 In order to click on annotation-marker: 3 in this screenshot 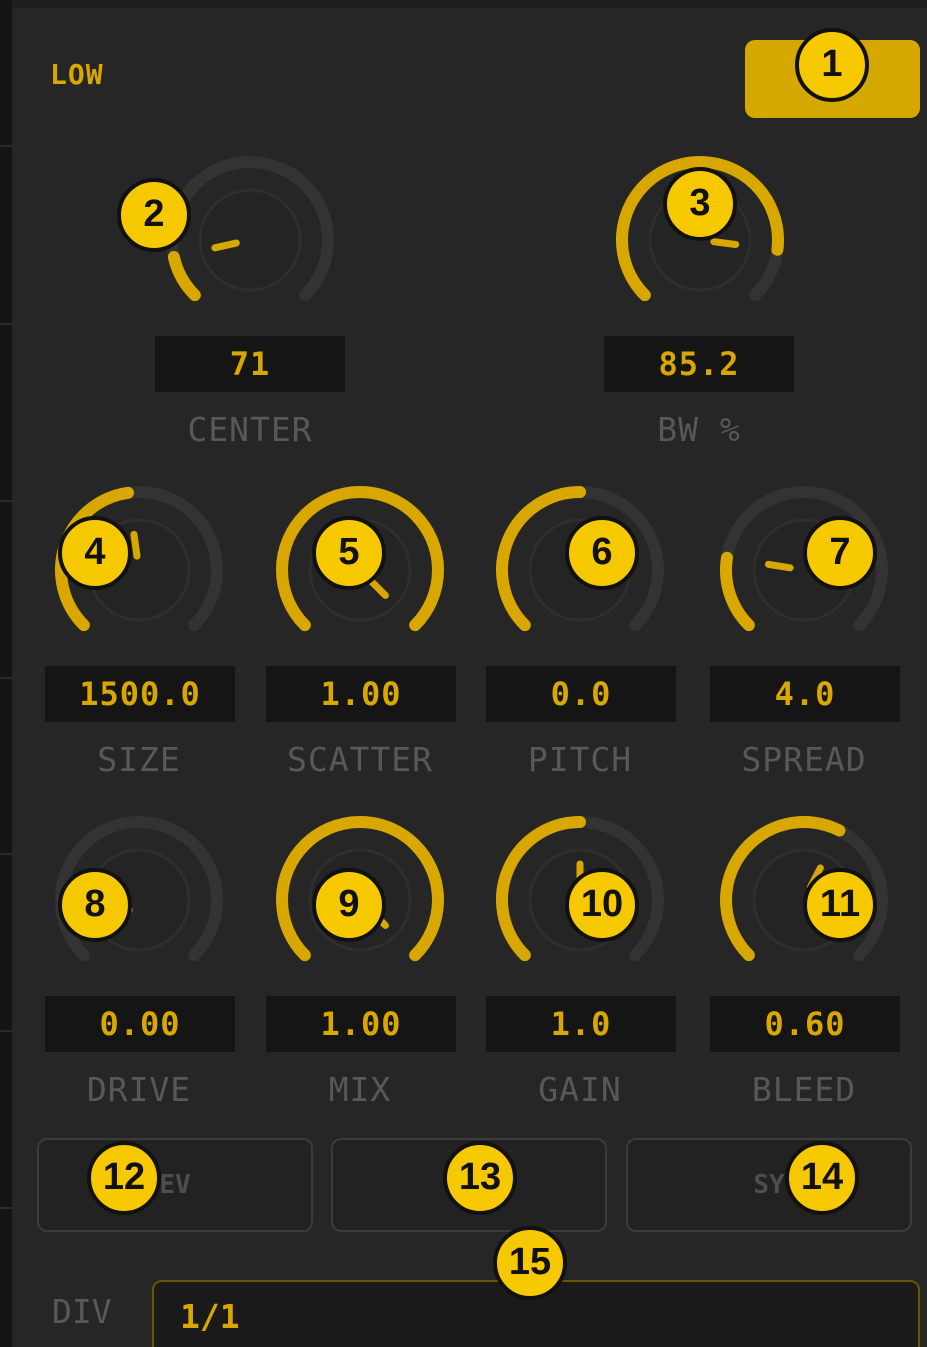, I will do `click(700, 204)`.